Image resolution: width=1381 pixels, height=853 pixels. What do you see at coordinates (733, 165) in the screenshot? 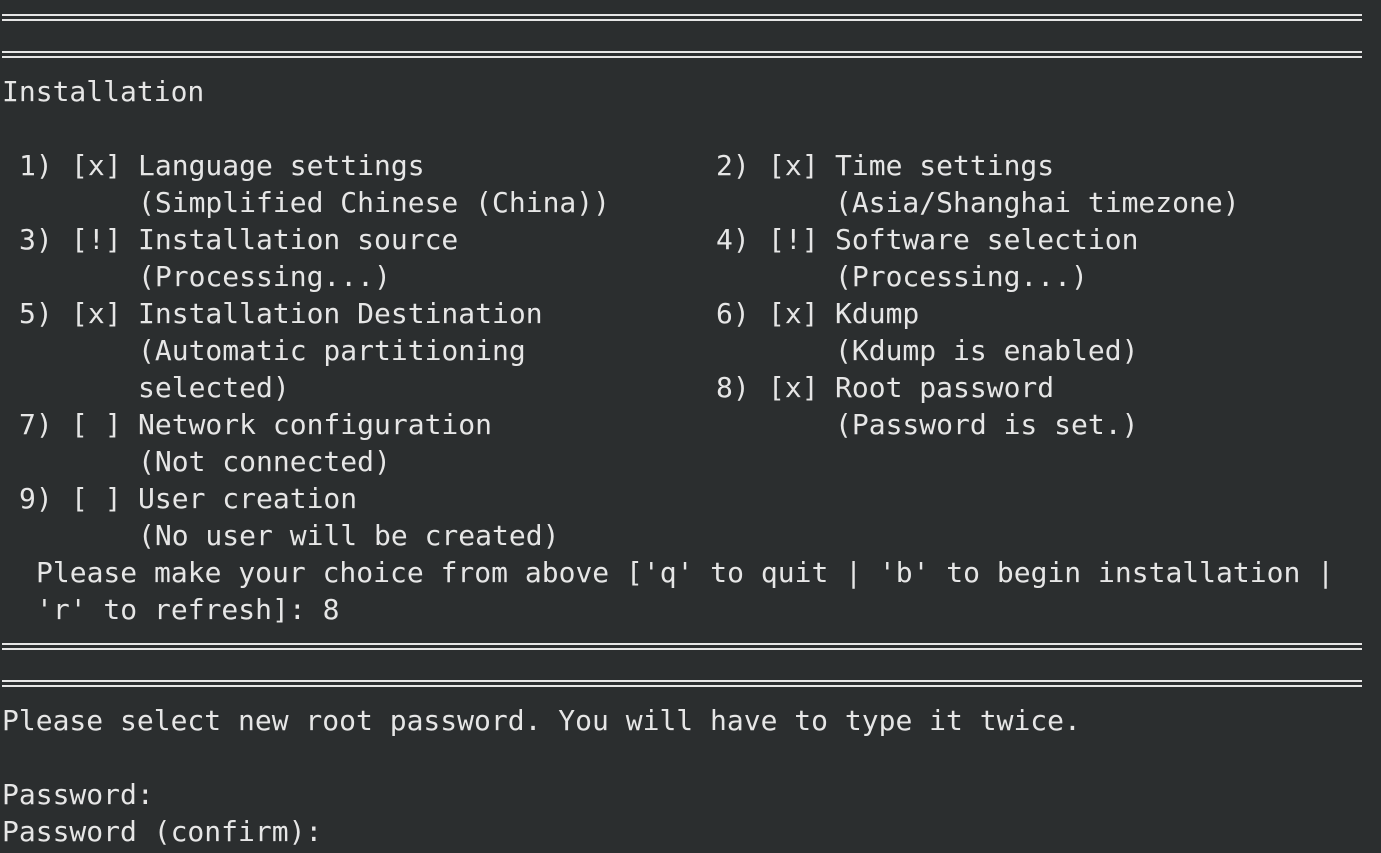
I see `option-2-number: 2)` at bounding box center [733, 165].